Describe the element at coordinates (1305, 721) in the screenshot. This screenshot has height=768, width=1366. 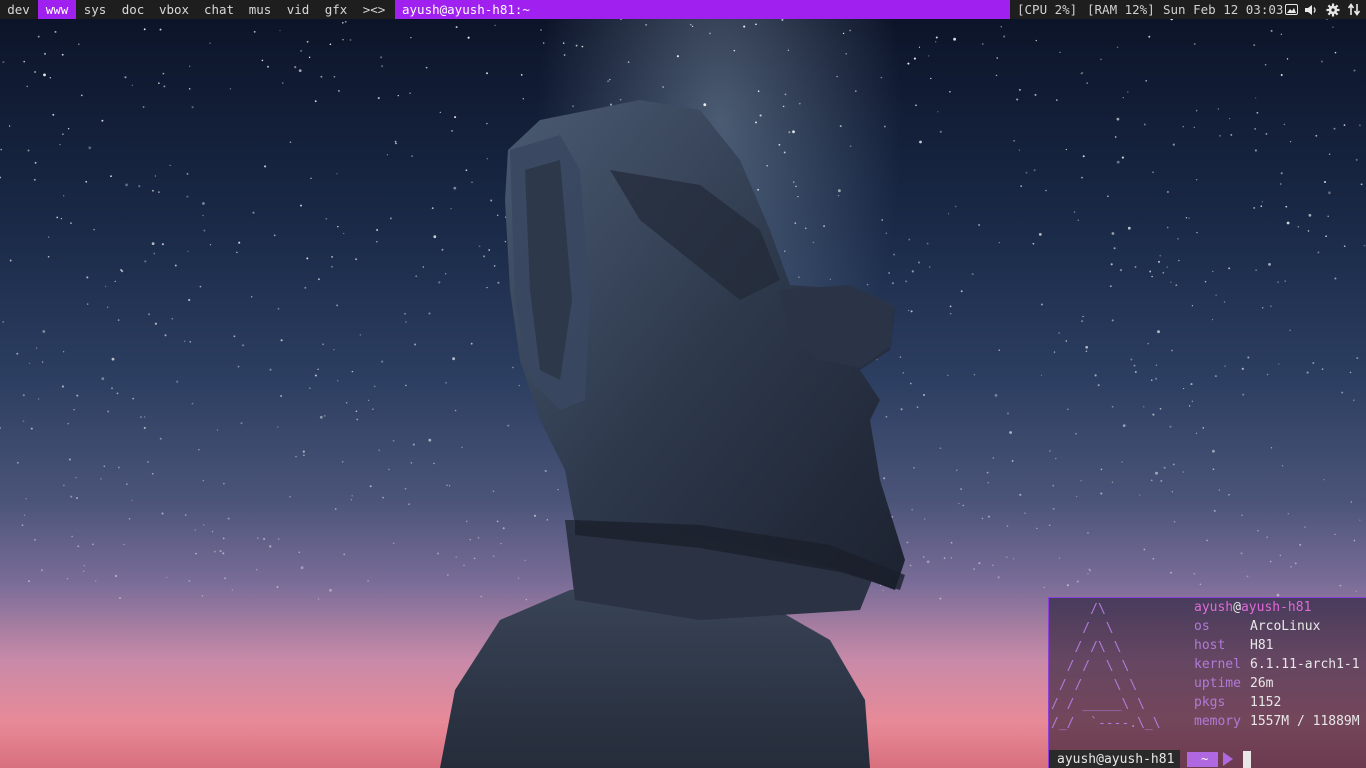
I see `info-value: 1557M / 11889M` at that location.